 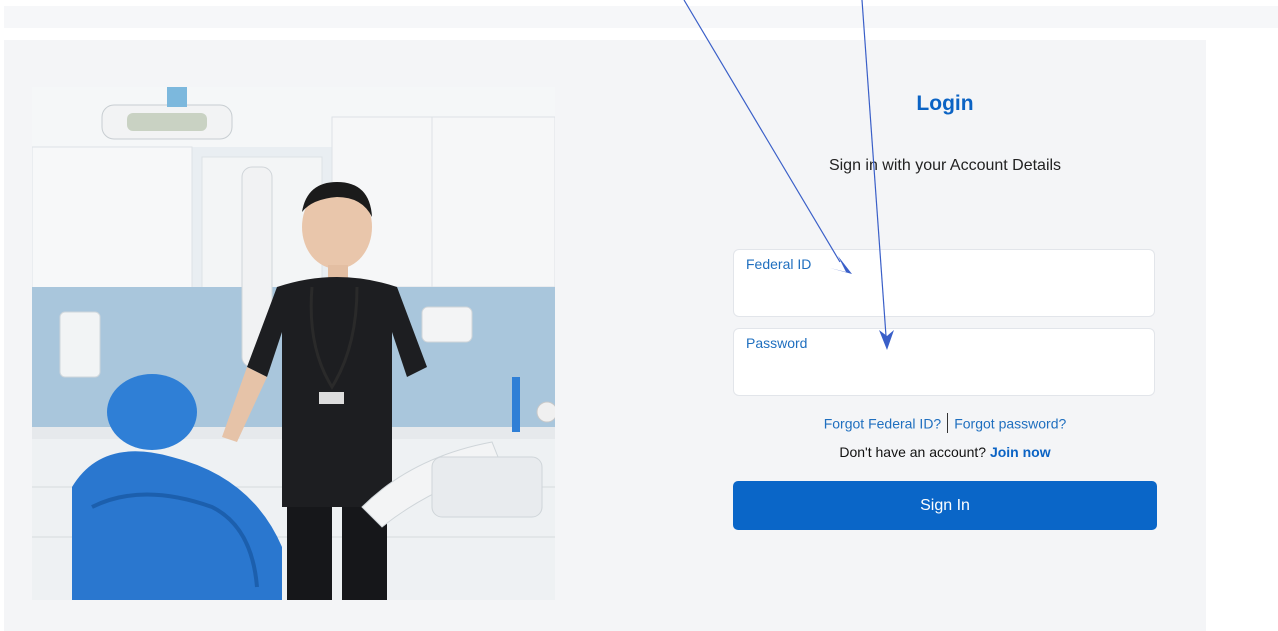 I want to click on page-title: Login, so click(x=945, y=103).